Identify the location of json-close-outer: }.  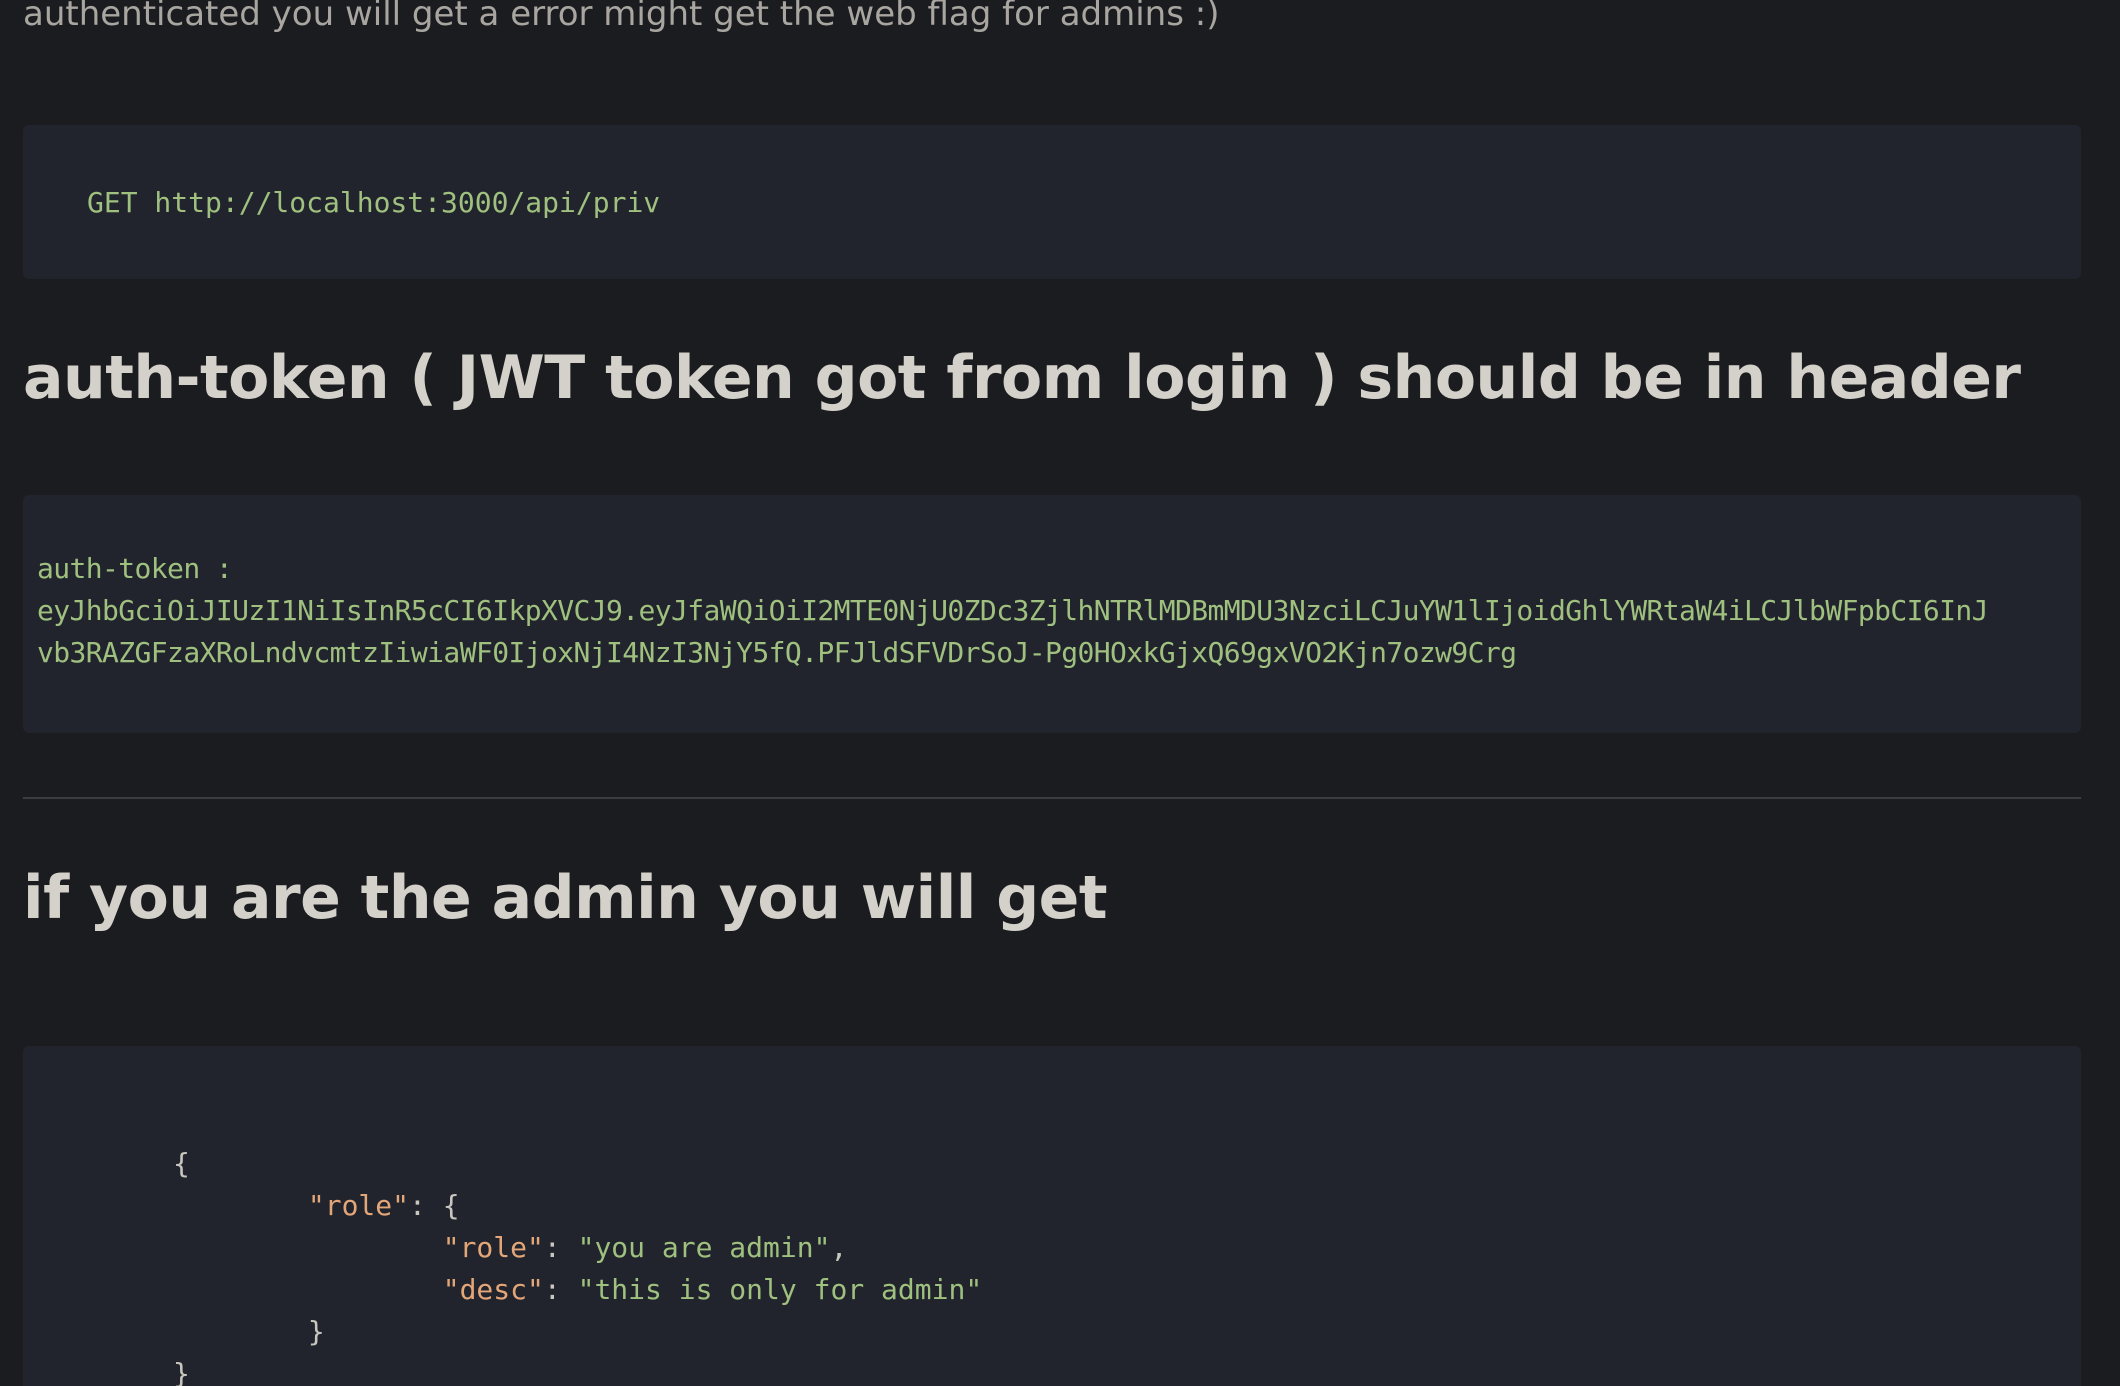
(181, 1371).